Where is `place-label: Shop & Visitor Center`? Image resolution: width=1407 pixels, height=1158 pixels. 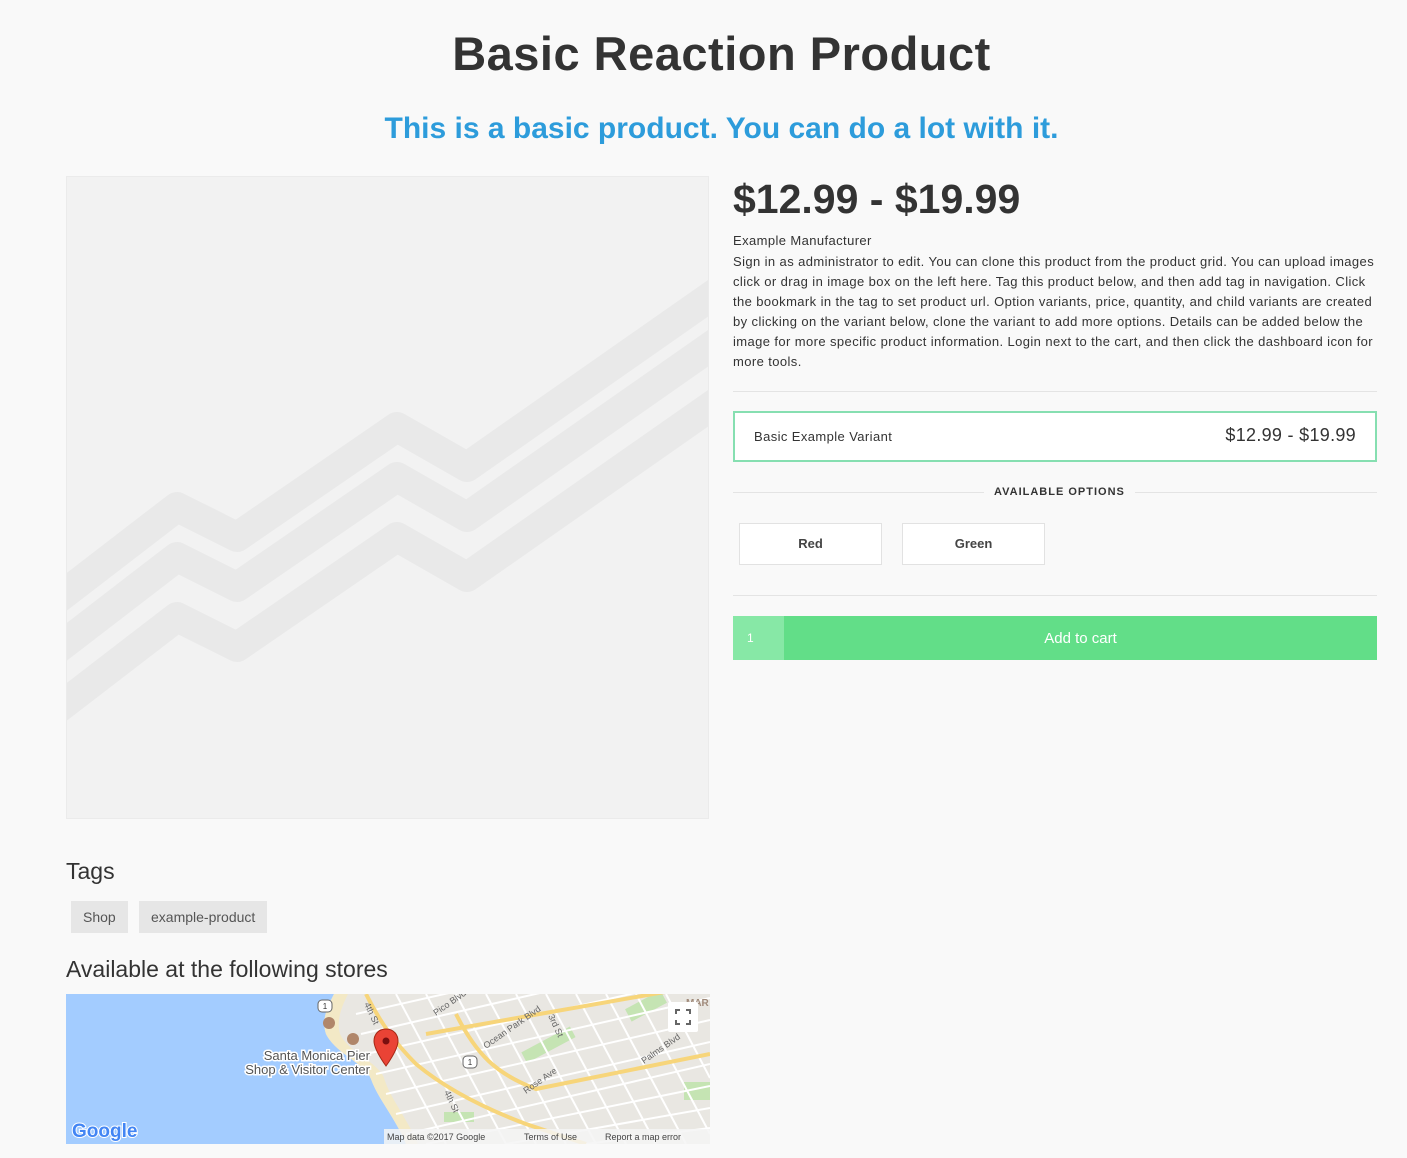 place-label: Shop & Visitor Center is located at coordinates (307, 1069).